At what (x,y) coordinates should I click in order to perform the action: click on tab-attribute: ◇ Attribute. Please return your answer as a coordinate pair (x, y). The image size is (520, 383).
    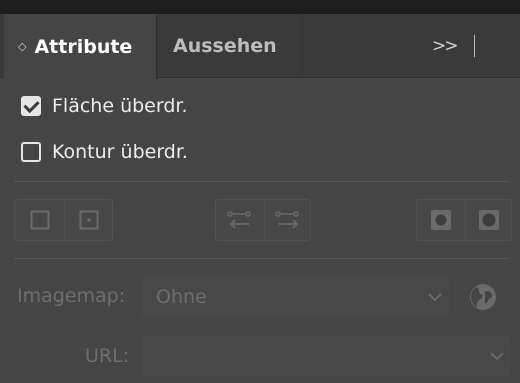
    Looking at the image, I should click on (80, 46).